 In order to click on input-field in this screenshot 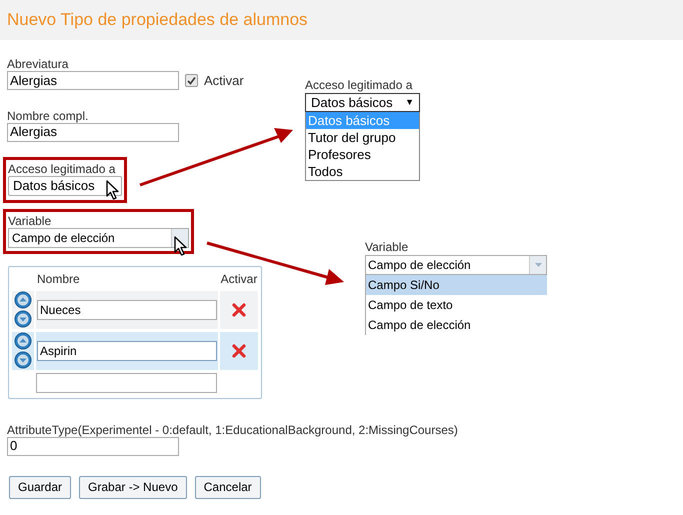, I will do `click(126, 382)`.